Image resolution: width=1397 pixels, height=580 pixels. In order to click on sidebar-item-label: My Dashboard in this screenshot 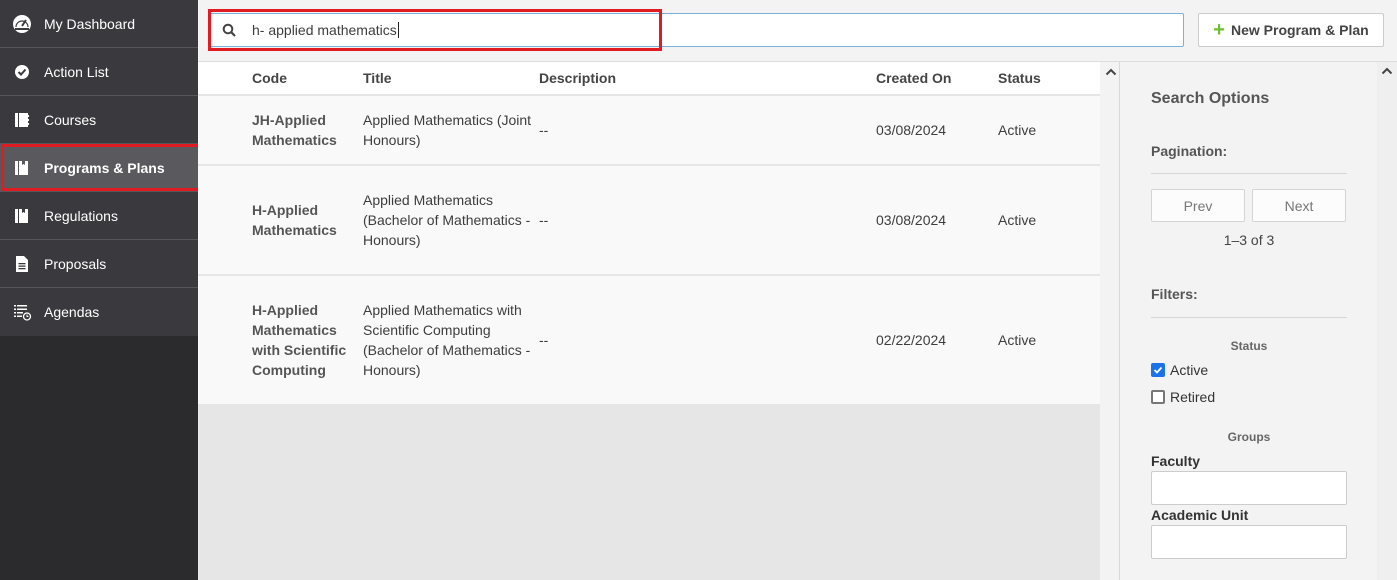, I will do `click(90, 23)`.